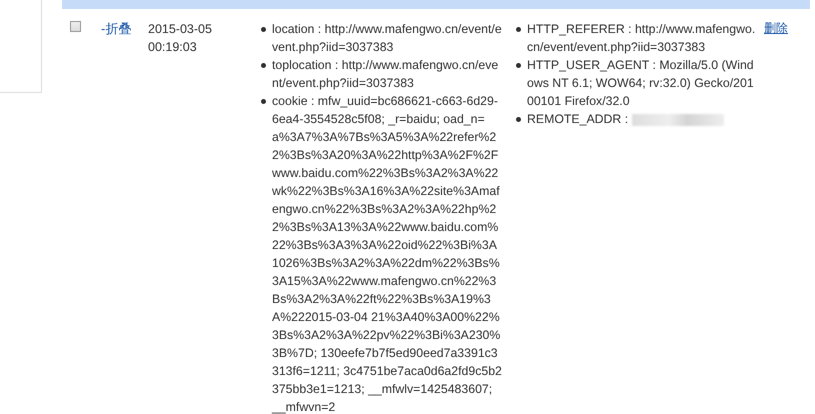 The width and height of the screenshot is (815, 414). Describe the element at coordinates (75, 26) in the screenshot. I see `checkbox` at that location.